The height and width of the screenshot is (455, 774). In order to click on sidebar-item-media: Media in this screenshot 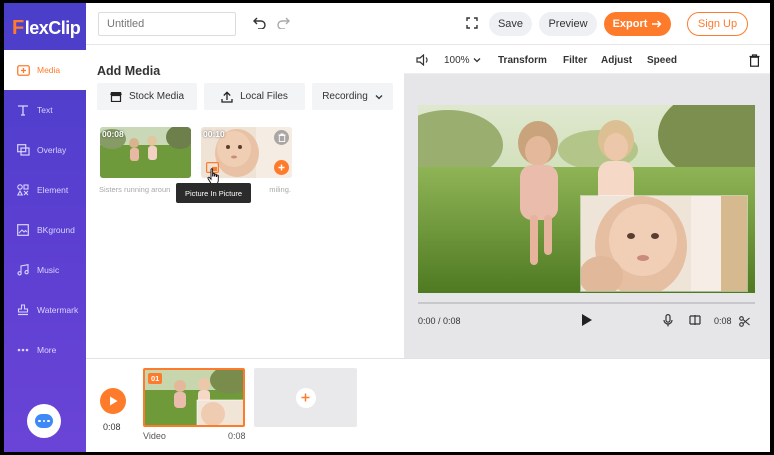, I will do `click(45, 70)`.